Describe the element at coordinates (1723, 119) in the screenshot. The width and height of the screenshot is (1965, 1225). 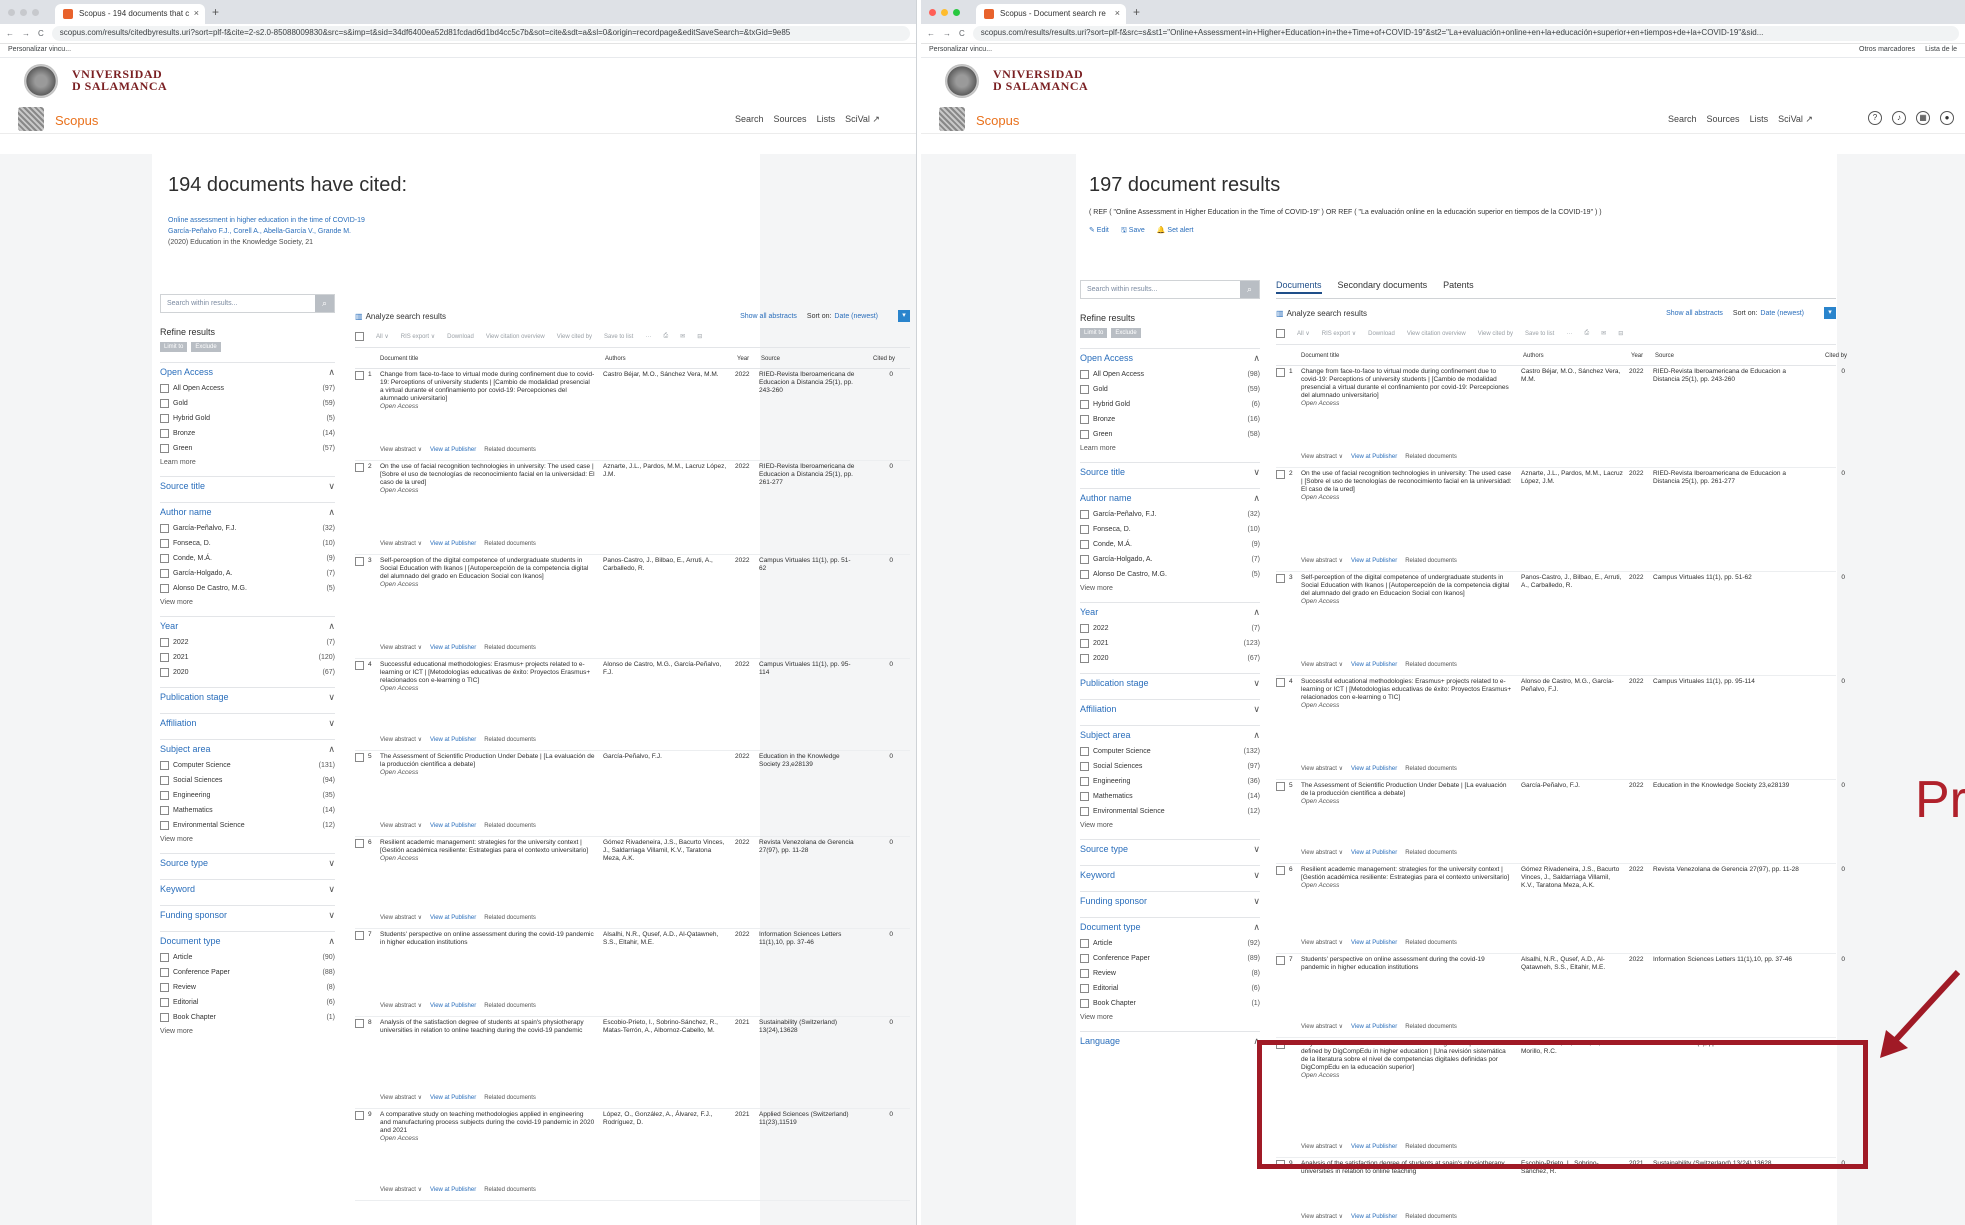
I see `nav-sources: Sources` at that location.